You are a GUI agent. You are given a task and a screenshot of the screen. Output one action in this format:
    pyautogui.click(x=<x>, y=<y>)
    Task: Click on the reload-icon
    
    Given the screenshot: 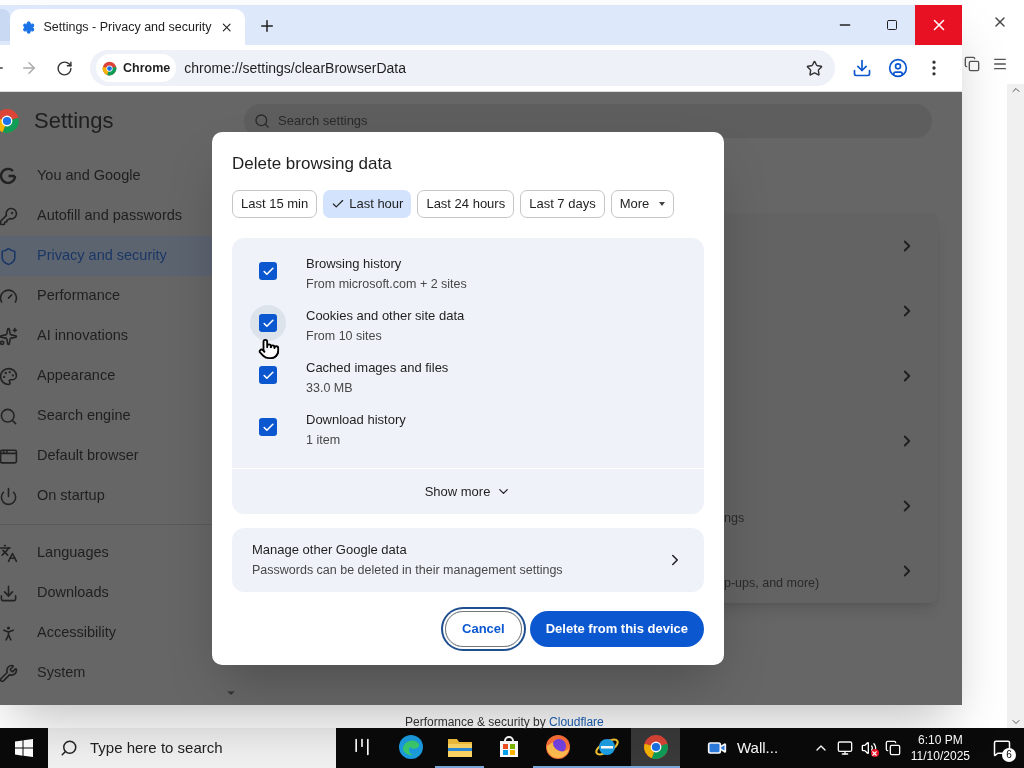 What is the action you would take?
    pyautogui.click(x=64, y=68)
    